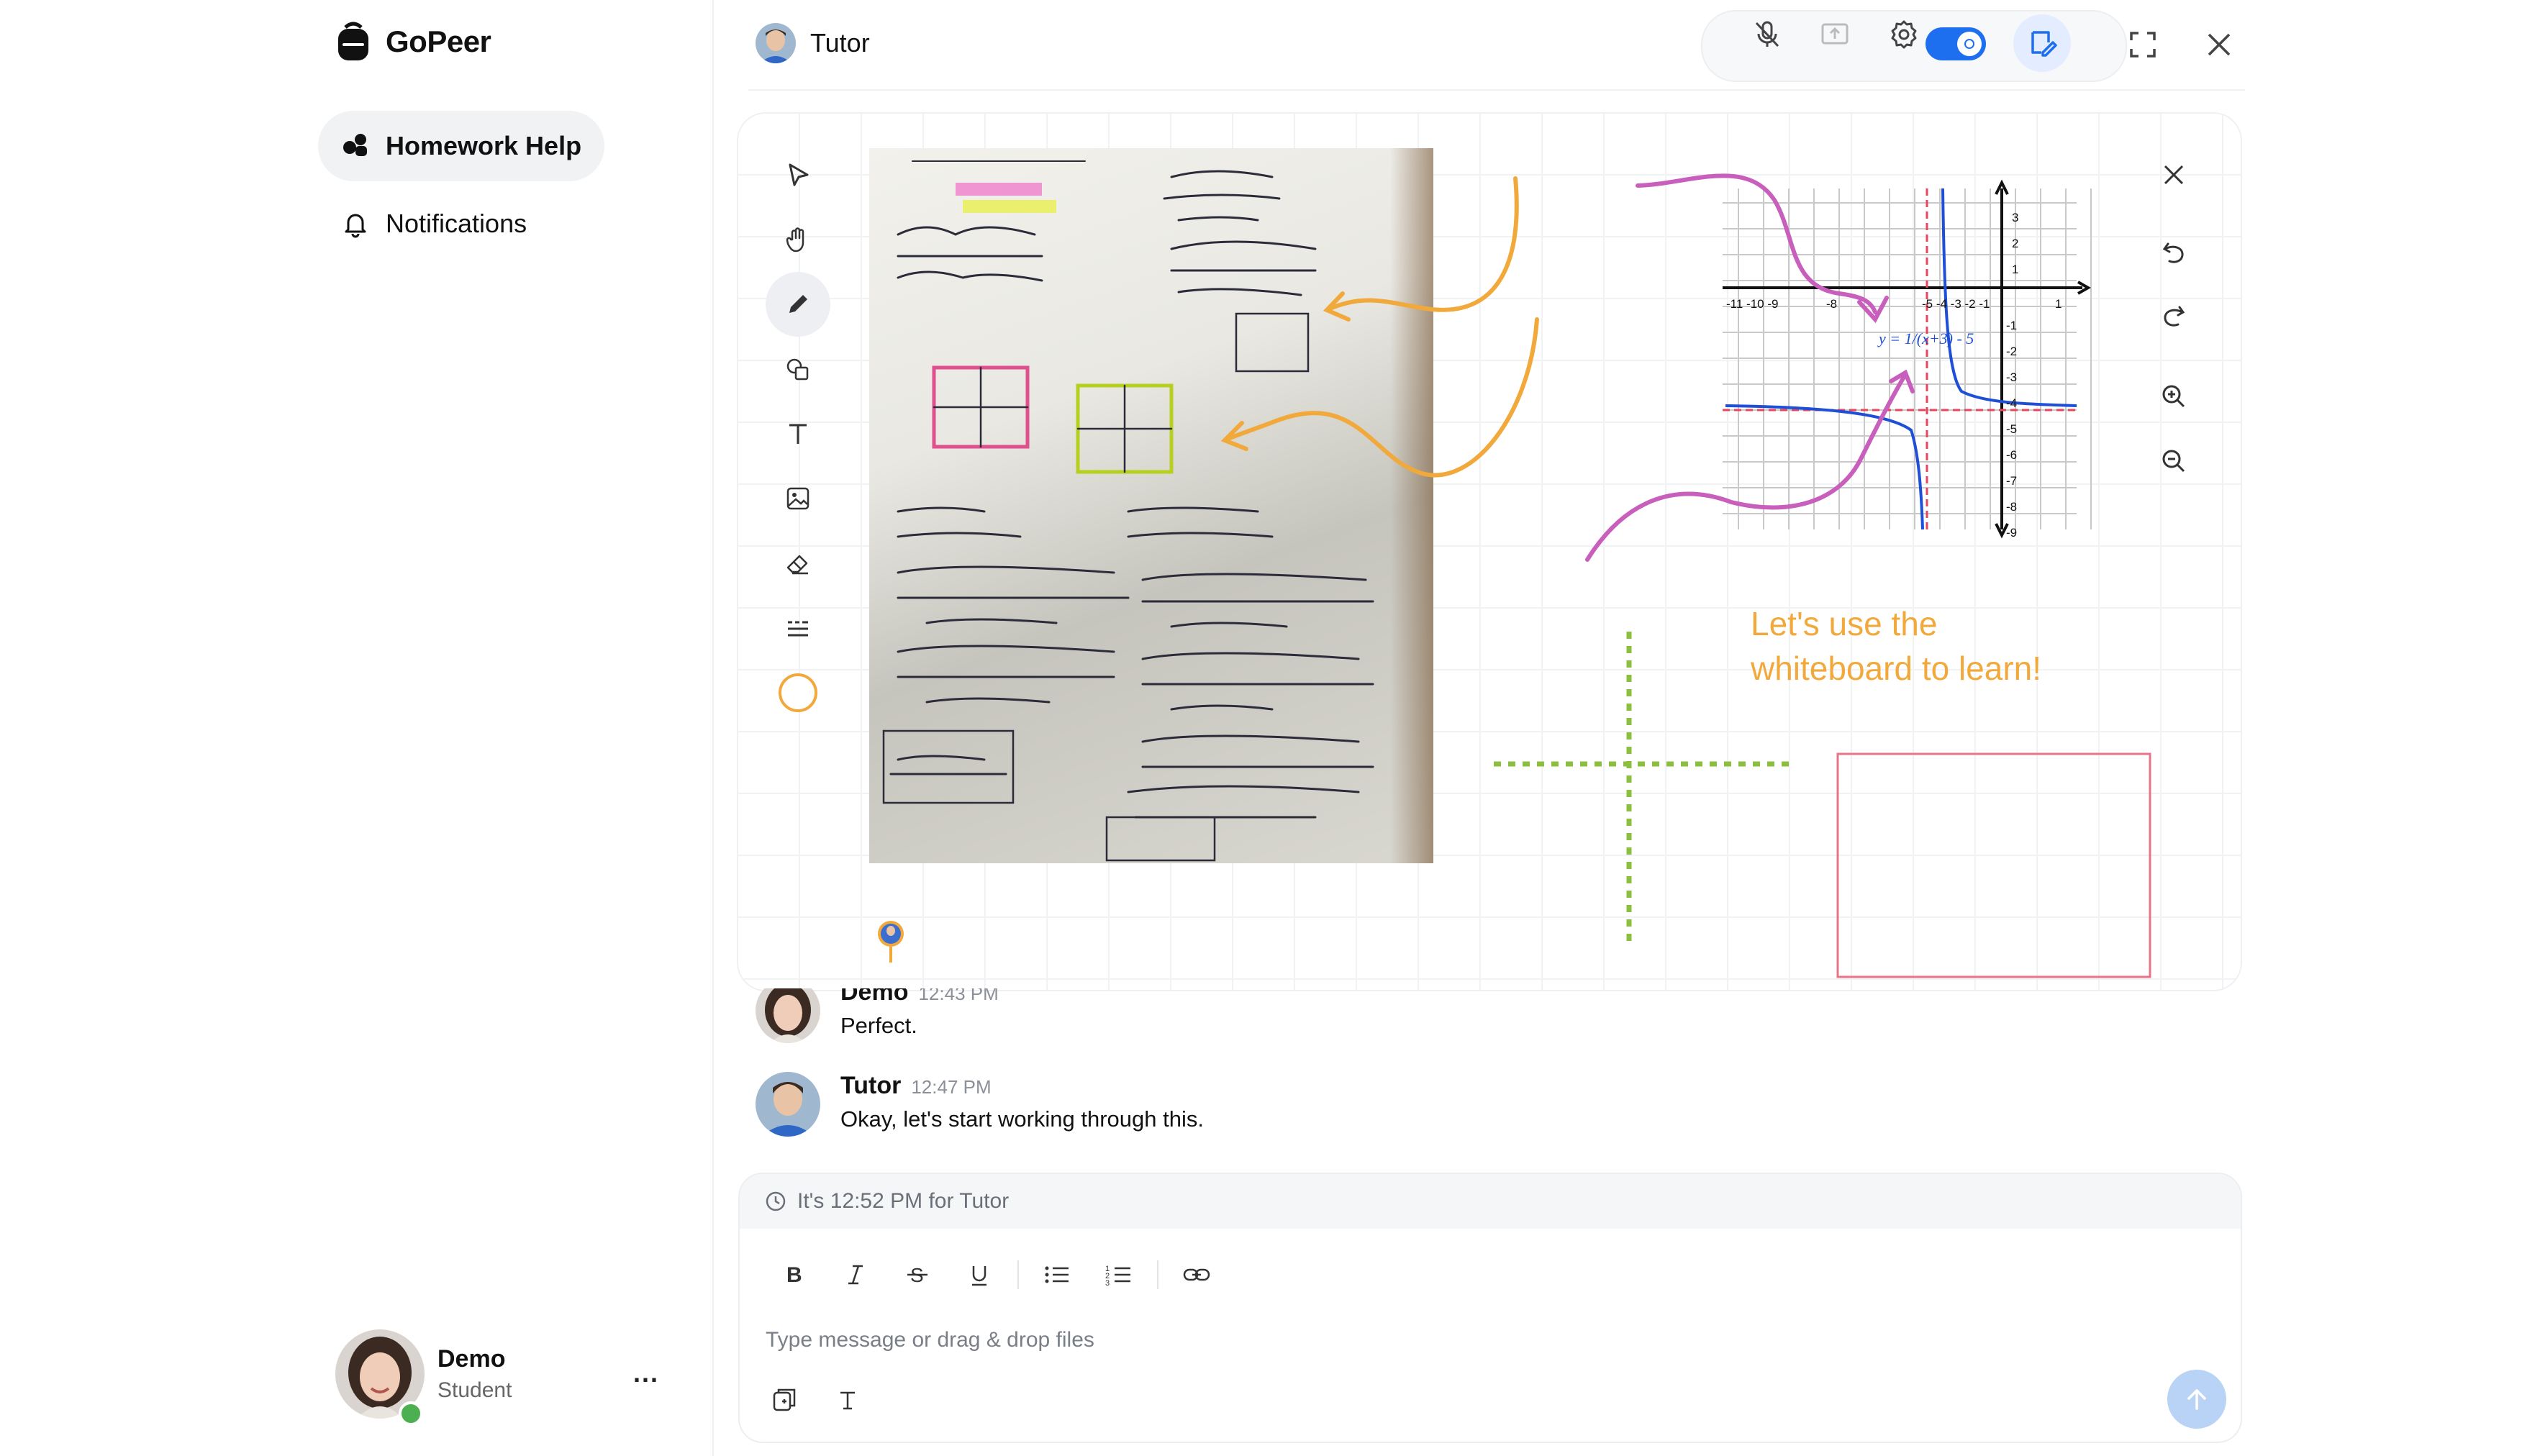  I want to click on redo-button, so click(2174, 315).